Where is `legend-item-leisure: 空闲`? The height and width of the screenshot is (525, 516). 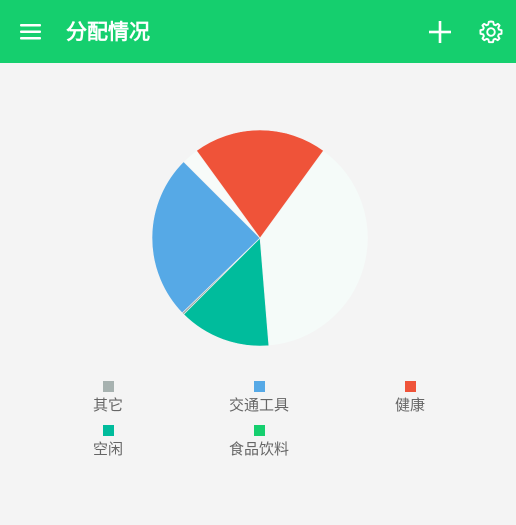
legend-item-leisure: 空闲 is located at coordinates (108, 441).